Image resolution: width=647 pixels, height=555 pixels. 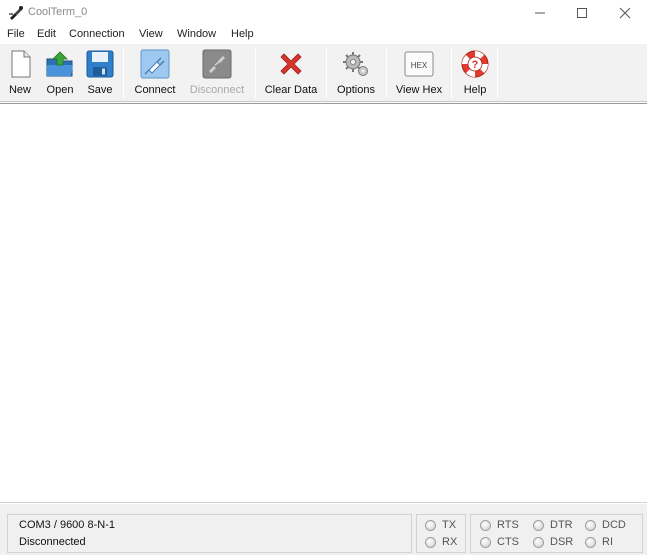 I want to click on dcd-label: DCD, so click(x=614, y=525).